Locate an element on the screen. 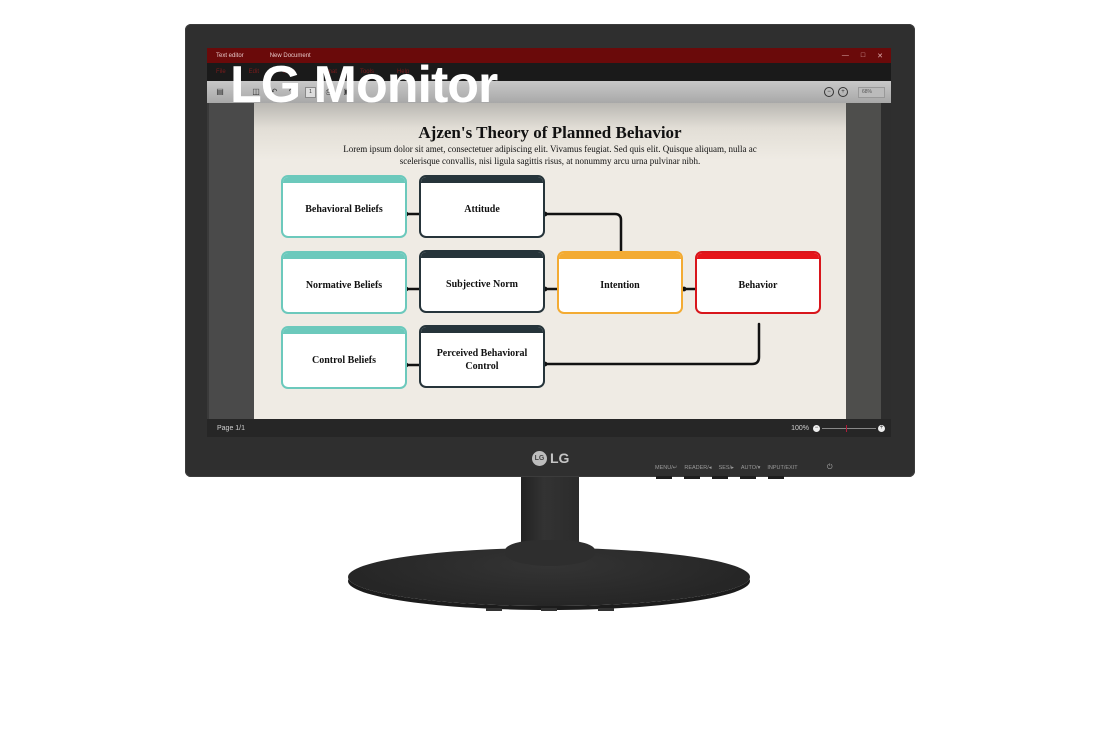 This screenshot has width=1100, height=730. node-intention: Intention is located at coordinates (620, 282).